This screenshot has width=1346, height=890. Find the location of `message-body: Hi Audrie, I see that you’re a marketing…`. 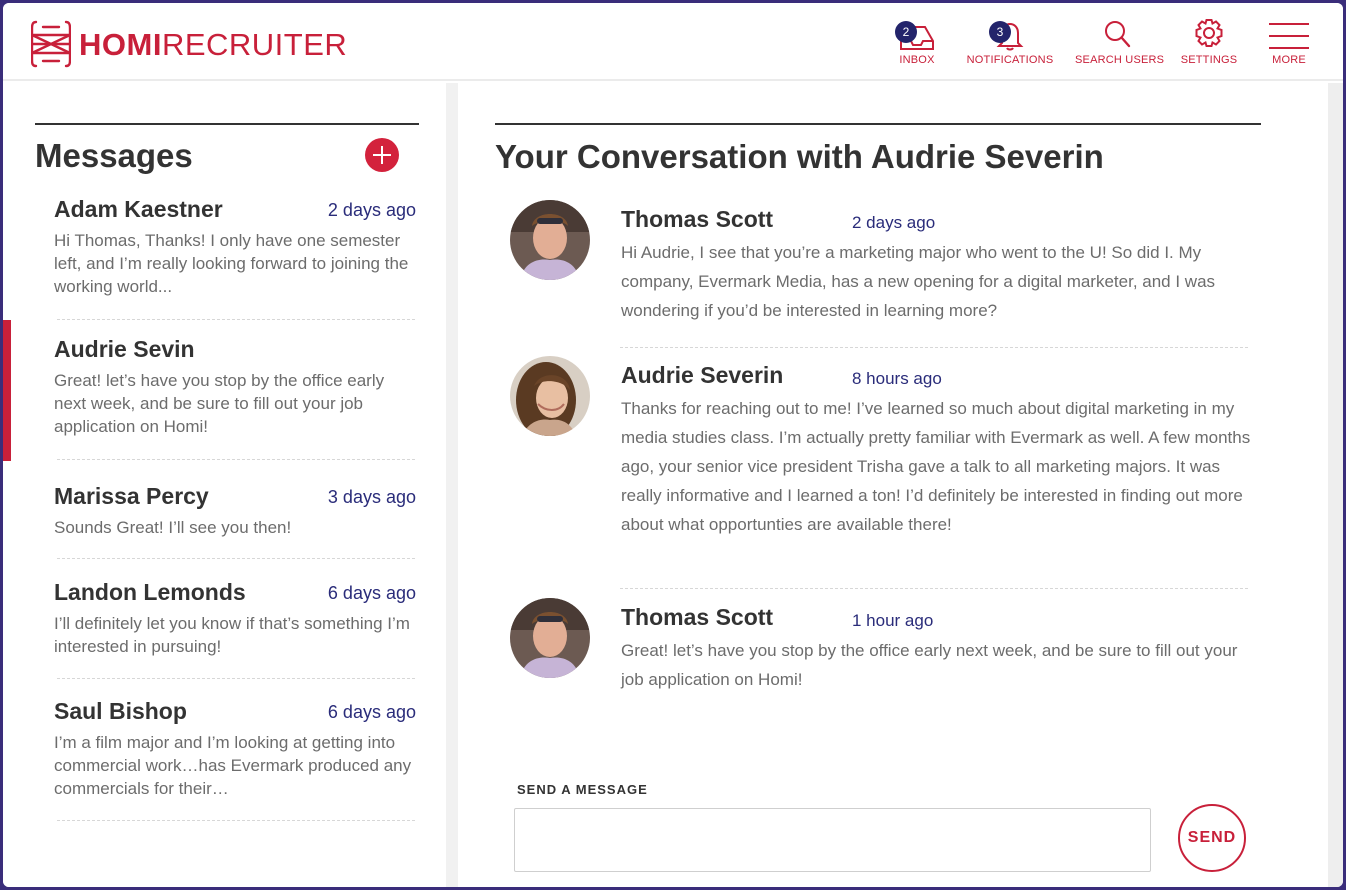

message-body: Hi Audrie, I see that you’re a marketing… is located at coordinates (918, 281).